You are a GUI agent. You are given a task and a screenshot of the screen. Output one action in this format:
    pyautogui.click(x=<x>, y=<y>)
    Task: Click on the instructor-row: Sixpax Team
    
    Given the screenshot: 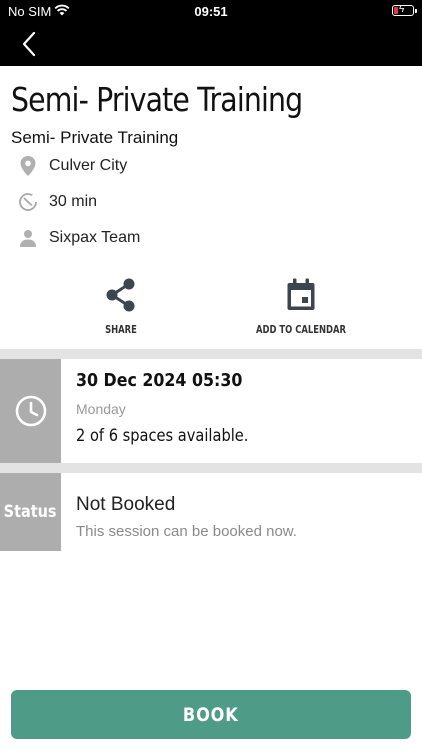 What is the action you would take?
    pyautogui.click(x=78, y=238)
    